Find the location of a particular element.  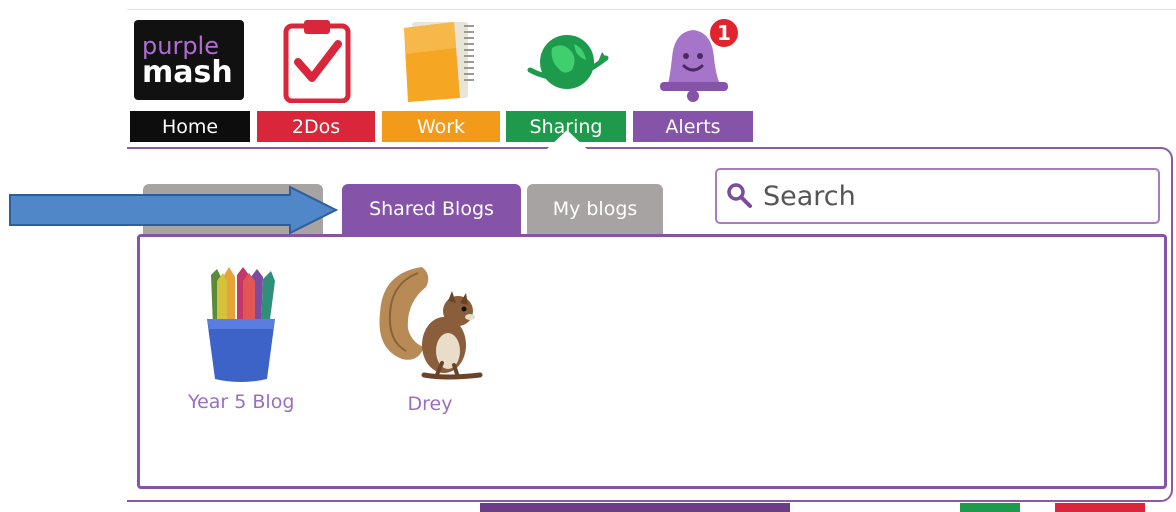

clipboard-check-icon is located at coordinates (317, 60).